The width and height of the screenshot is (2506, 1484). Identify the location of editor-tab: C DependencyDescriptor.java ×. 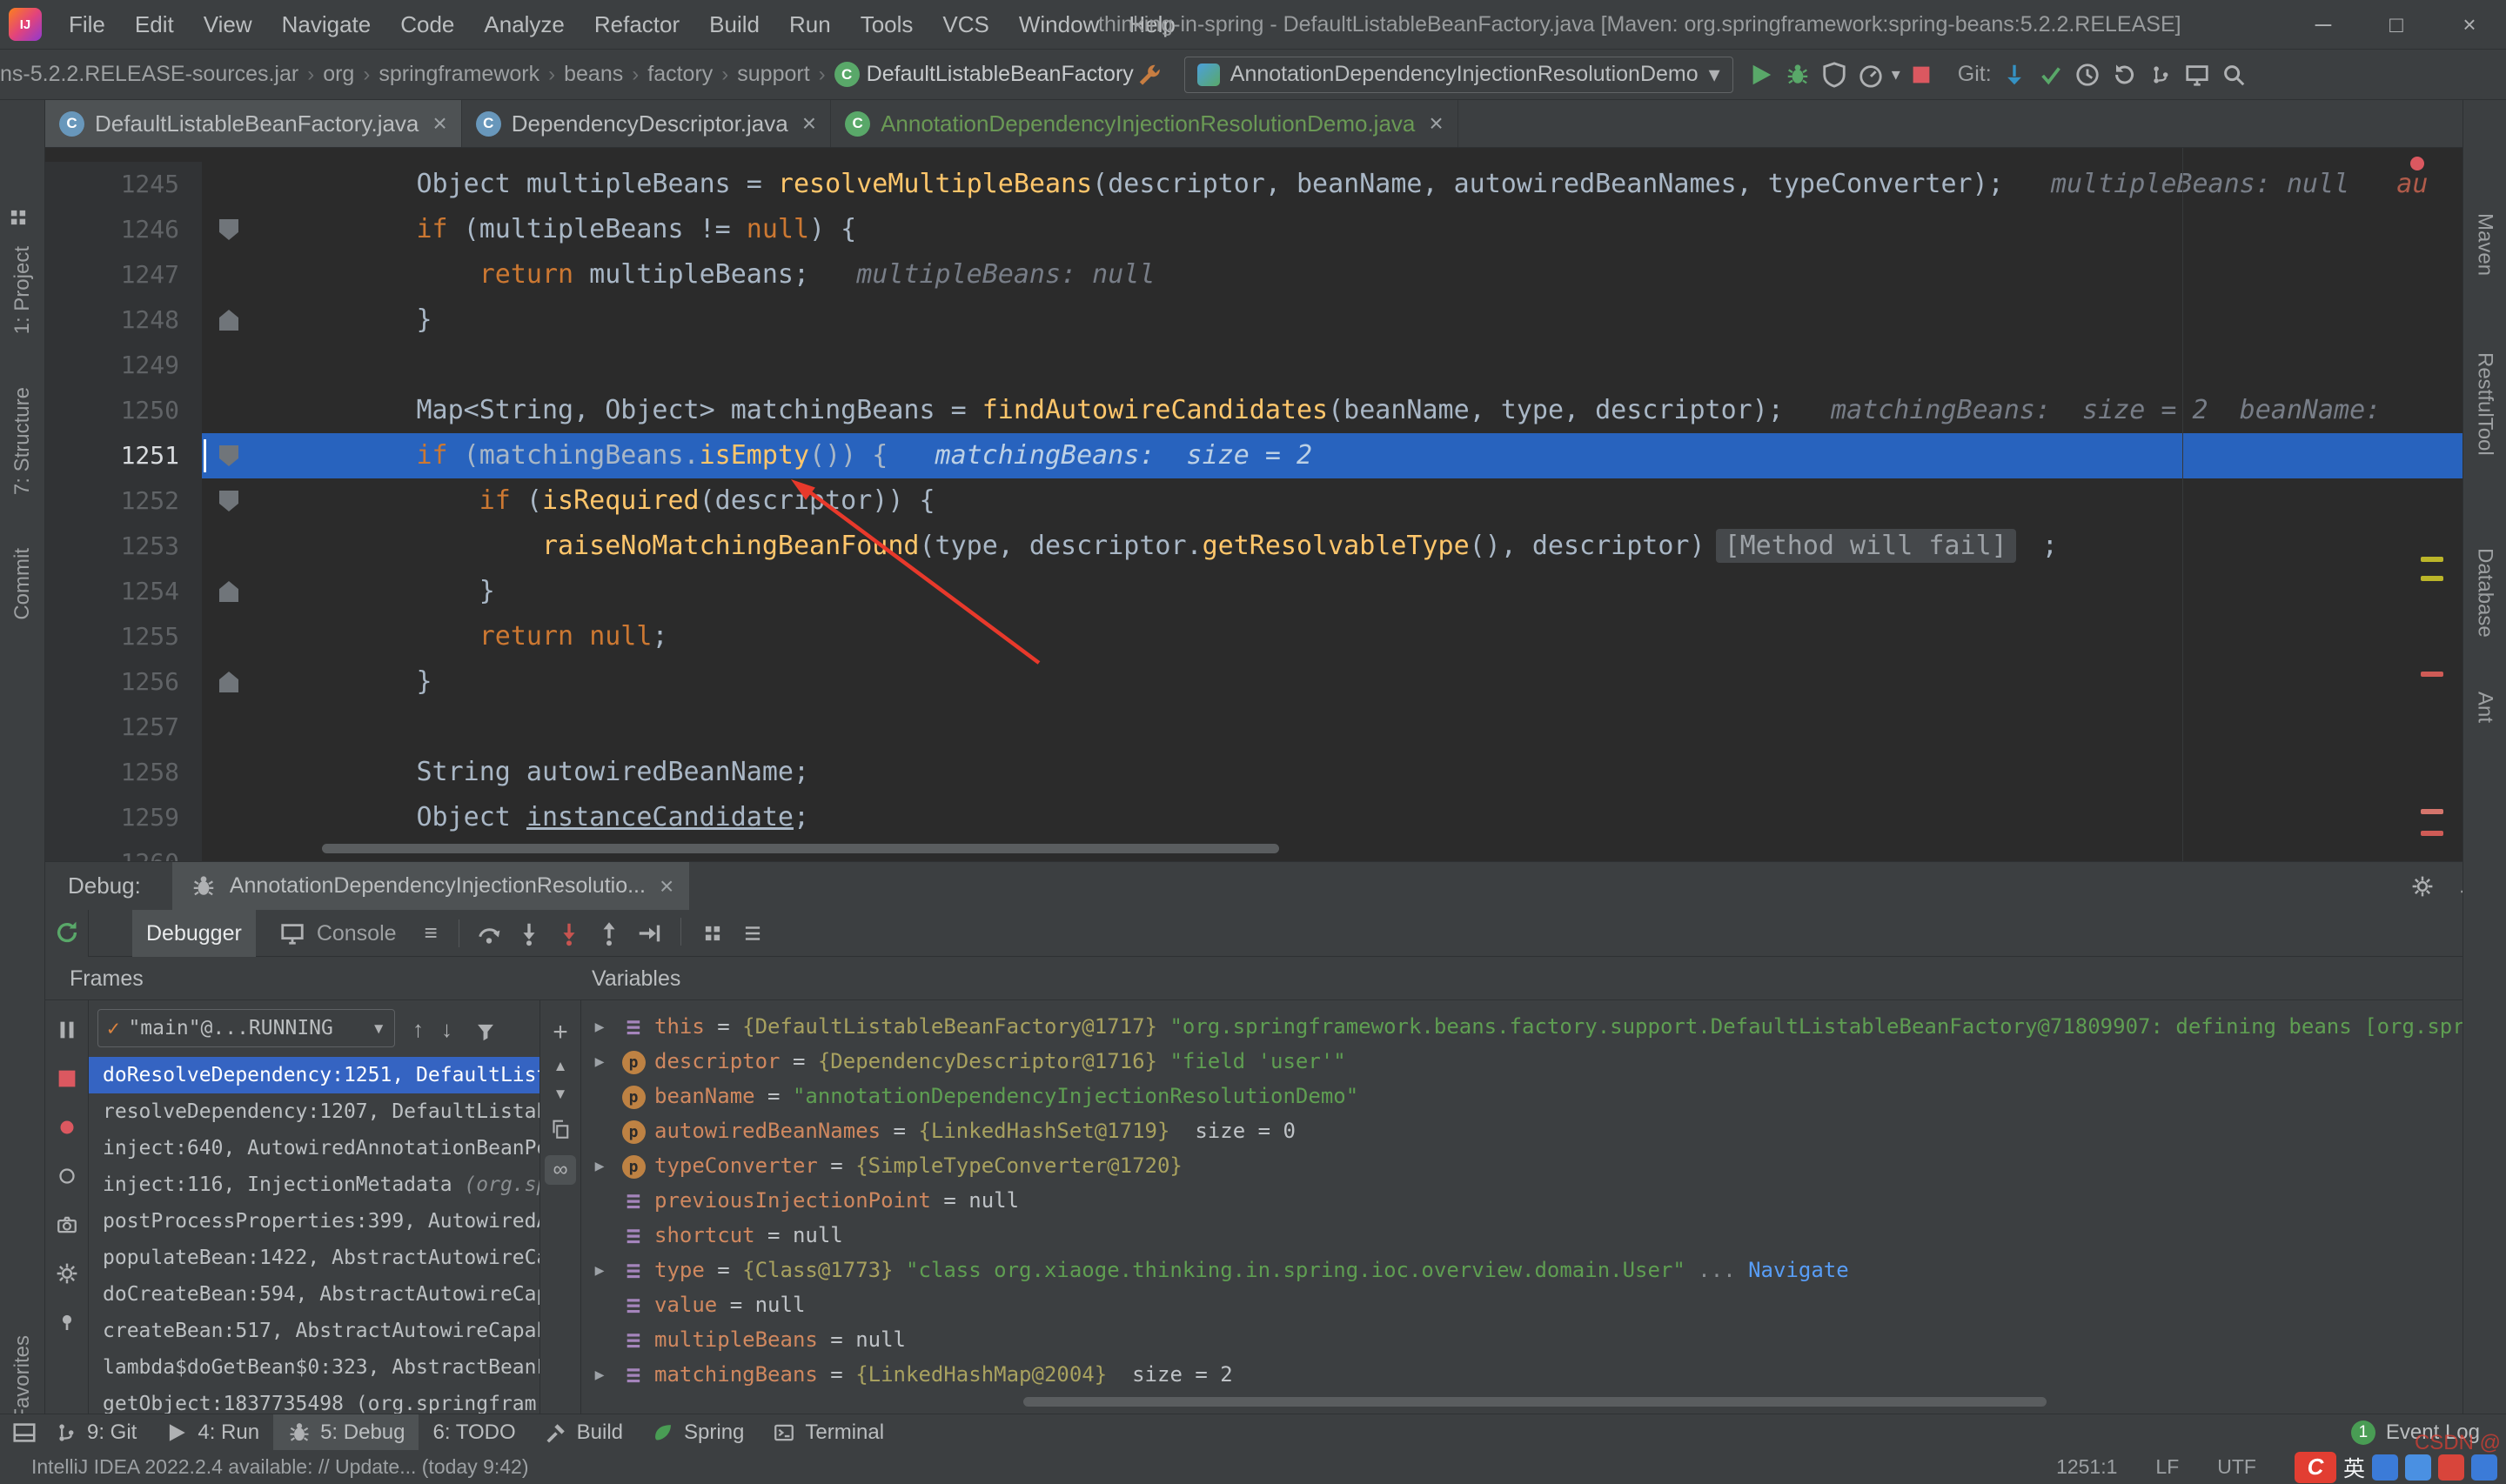
(647, 123).